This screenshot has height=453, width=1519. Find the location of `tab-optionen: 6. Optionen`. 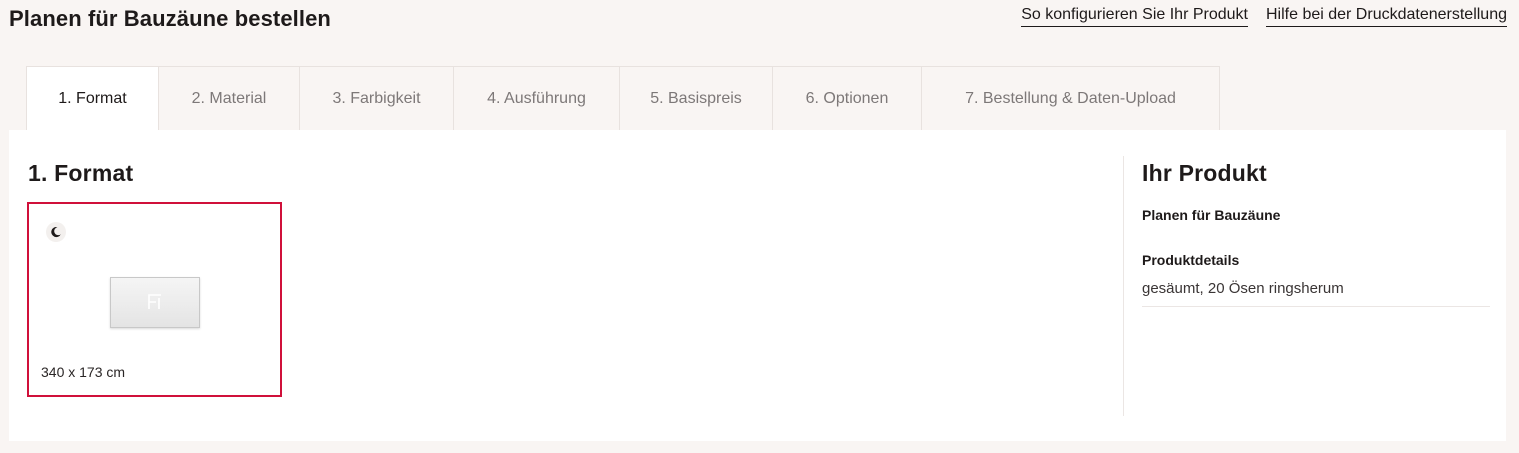

tab-optionen: 6. Optionen is located at coordinates (847, 98).